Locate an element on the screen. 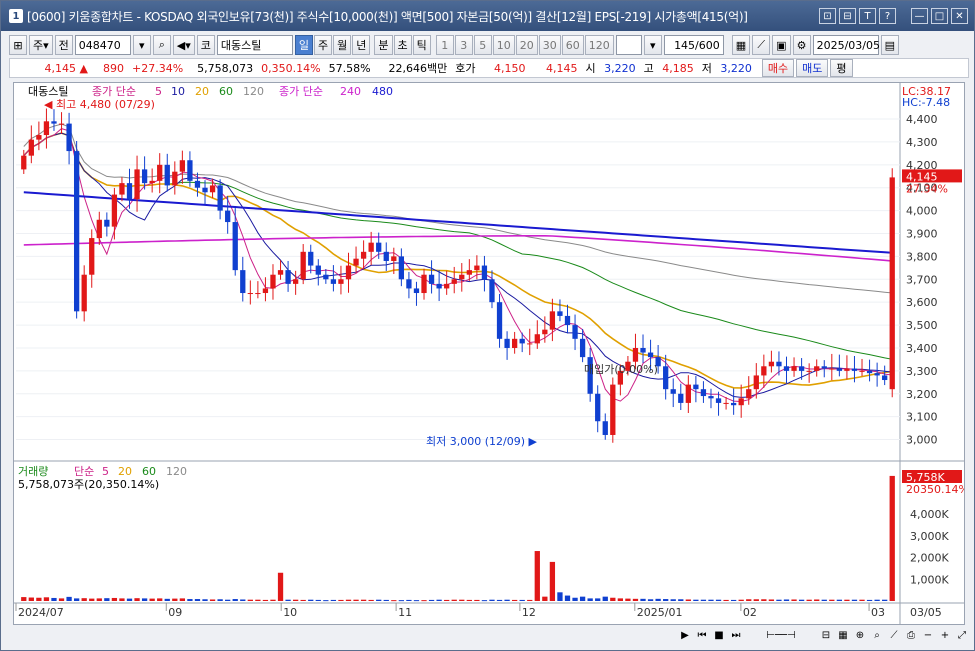  price-change-pct: +27.34% is located at coordinates (158, 68).